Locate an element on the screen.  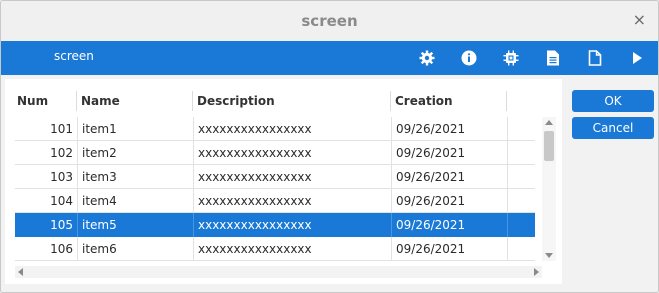
cell-num: 106 is located at coordinates (46, 249).